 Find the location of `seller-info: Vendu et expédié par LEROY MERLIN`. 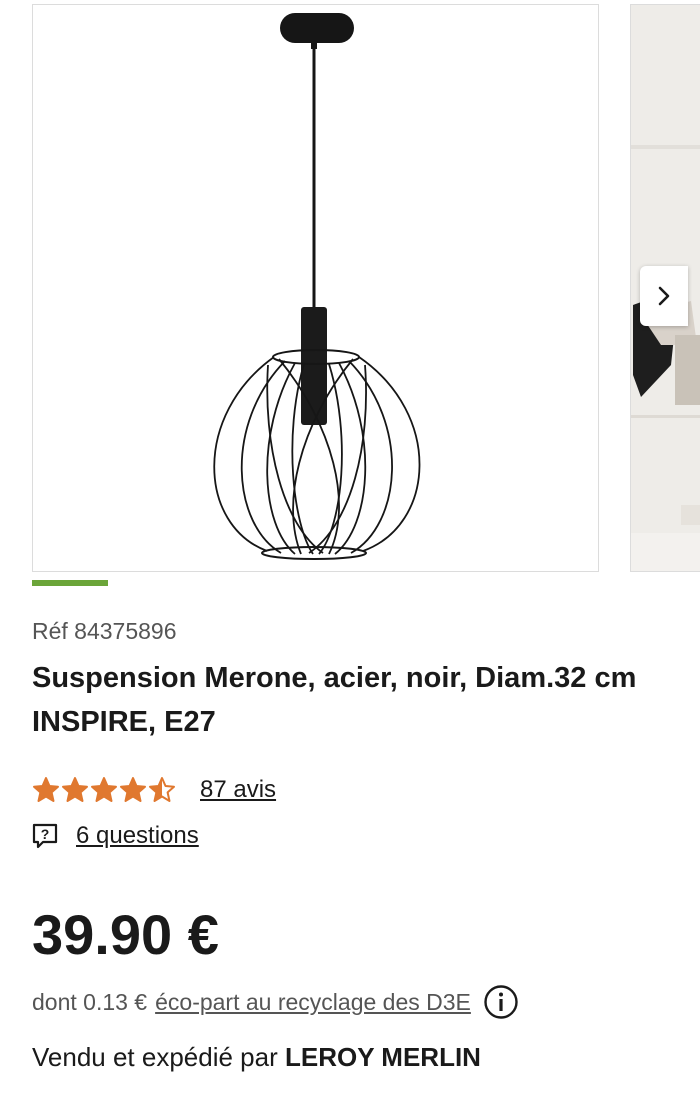

seller-info: Vendu et expédié par LEROY MERLIN is located at coordinates (256, 1057).